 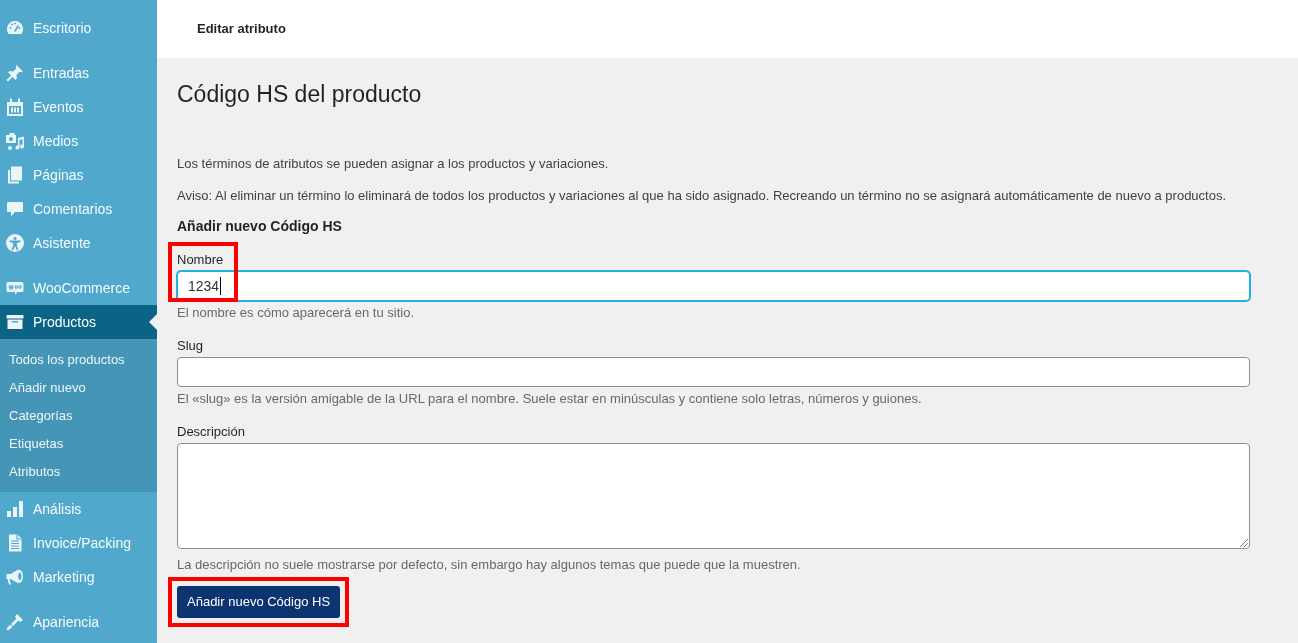 What do you see at coordinates (78, 243) in the screenshot?
I see `sidebar-item: Asistente` at bounding box center [78, 243].